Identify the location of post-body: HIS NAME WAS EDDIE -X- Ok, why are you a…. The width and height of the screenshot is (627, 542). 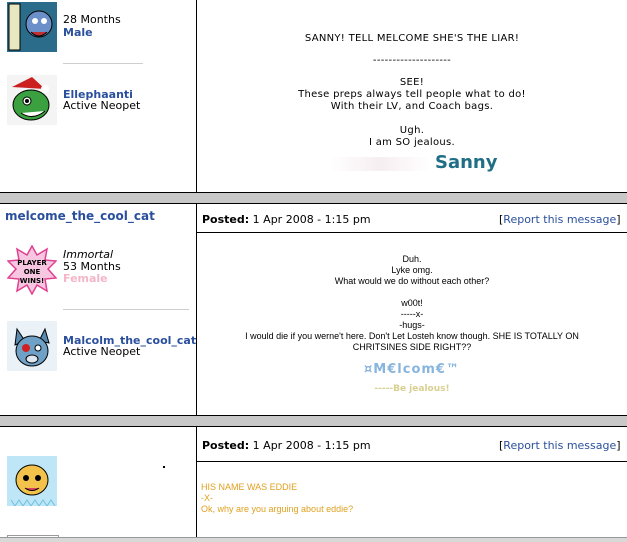
(277, 498).